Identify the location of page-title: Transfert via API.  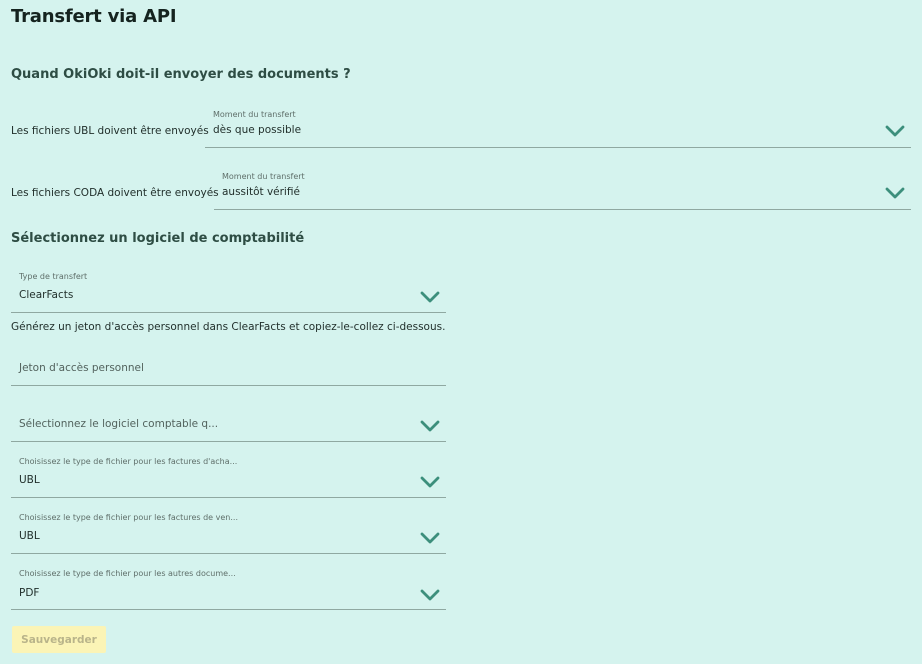
(94, 16).